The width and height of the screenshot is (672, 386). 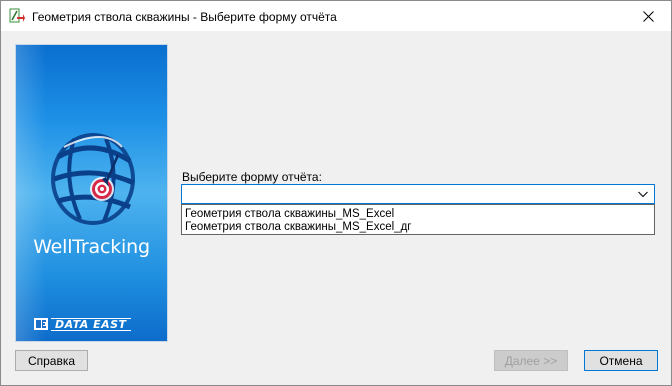 What do you see at coordinates (643, 194) in the screenshot?
I see `chevron-down-icon` at bounding box center [643, 194].